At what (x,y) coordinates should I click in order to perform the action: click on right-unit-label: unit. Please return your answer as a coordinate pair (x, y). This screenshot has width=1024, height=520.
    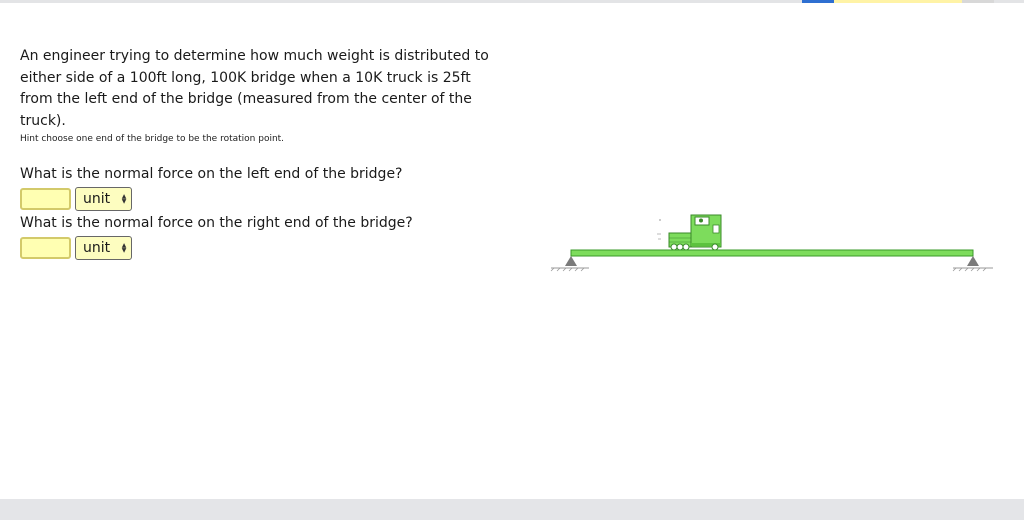
    Looking at the image, I should click on (97, 248).